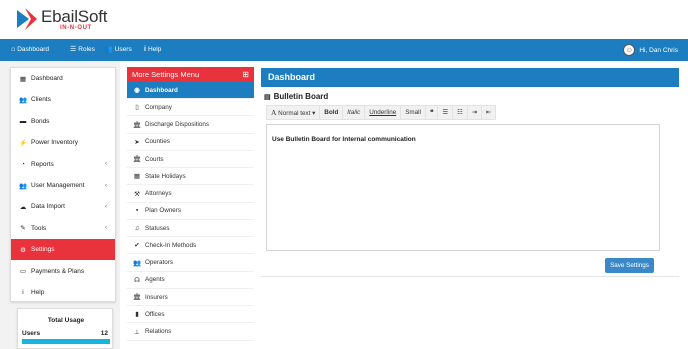  What do you see at coordinates (190, 194) in the screenshot?
I see `settings-item-attorneys: ⚒ Attorneys` at bounding box center [190, 194].